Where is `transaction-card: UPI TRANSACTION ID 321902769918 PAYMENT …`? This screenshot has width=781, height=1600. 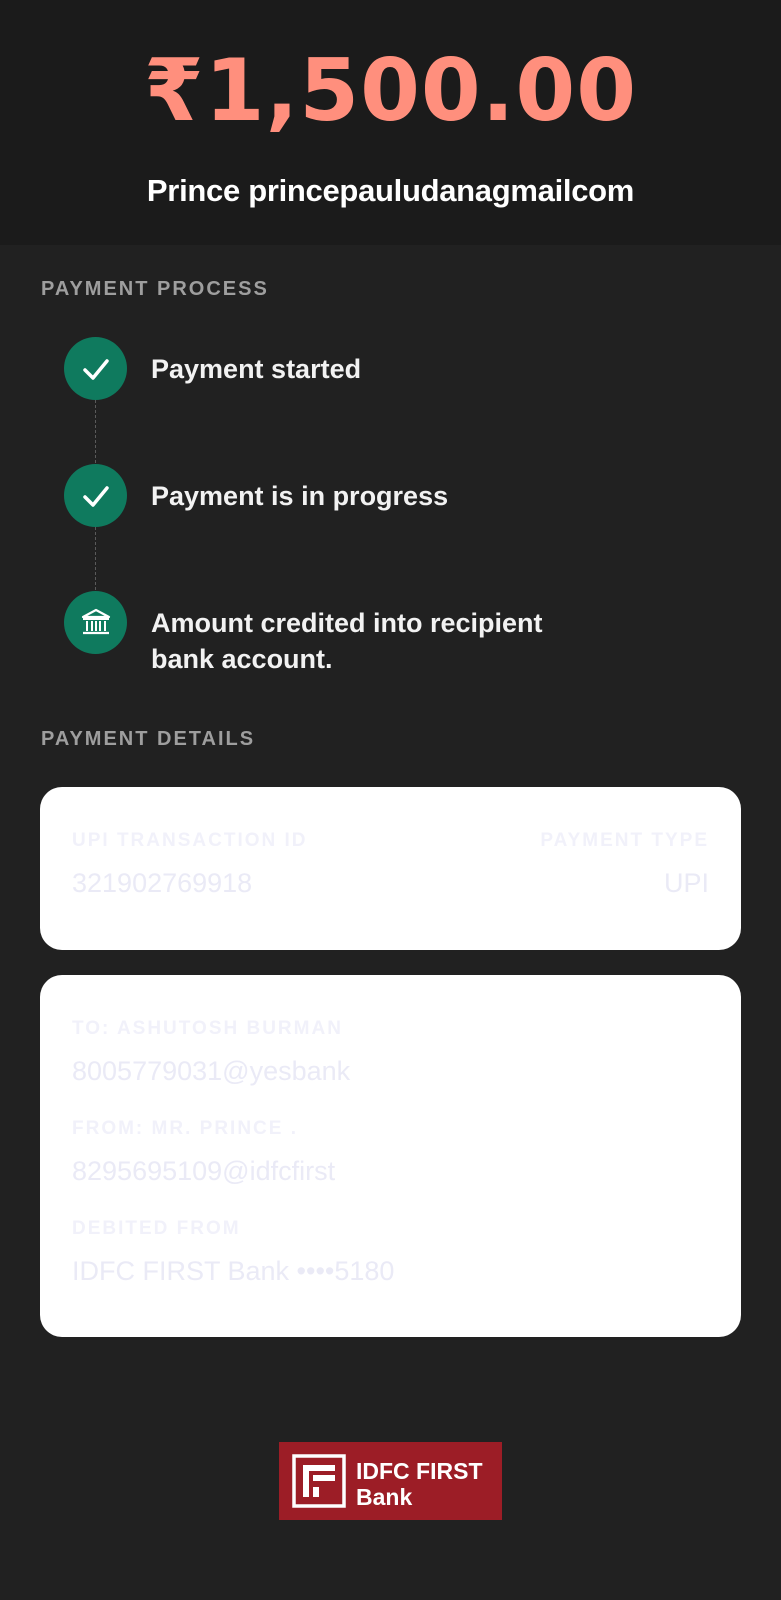
transaction-card: UPI TRANSACTION ID 321902769918 PAYMENT … is located at coordinates (390, 868).